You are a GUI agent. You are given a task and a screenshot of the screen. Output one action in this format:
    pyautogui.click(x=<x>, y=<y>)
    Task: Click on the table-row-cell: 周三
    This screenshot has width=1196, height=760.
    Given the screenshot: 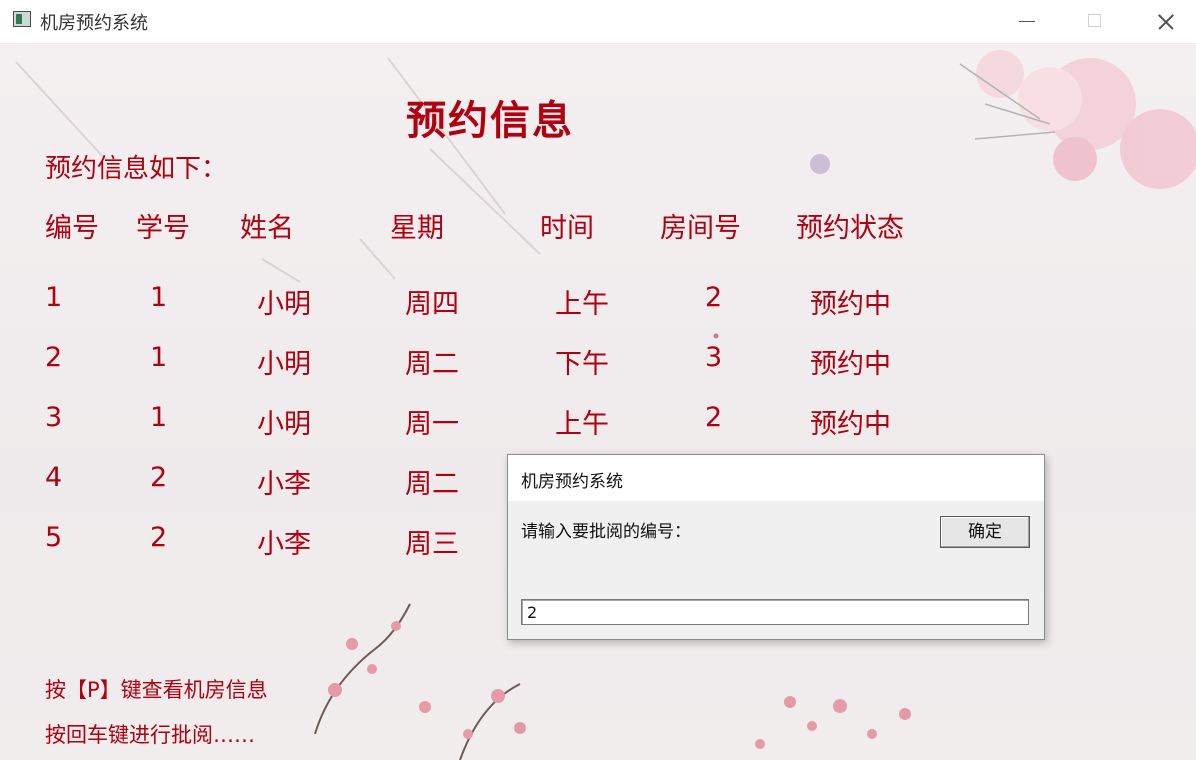 What is the action you would take?
    pyautogui.click(x=432, y=544)
    